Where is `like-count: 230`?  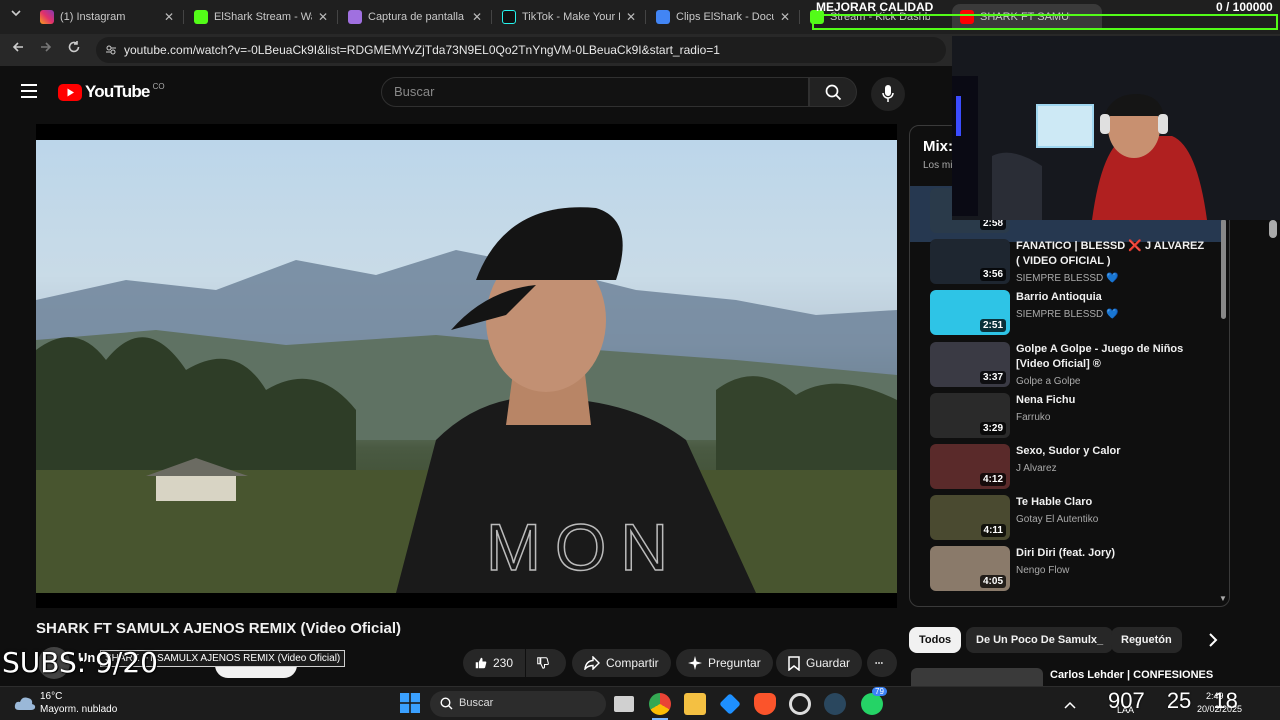
like-count: 230 is located at coordinates (502, 663).